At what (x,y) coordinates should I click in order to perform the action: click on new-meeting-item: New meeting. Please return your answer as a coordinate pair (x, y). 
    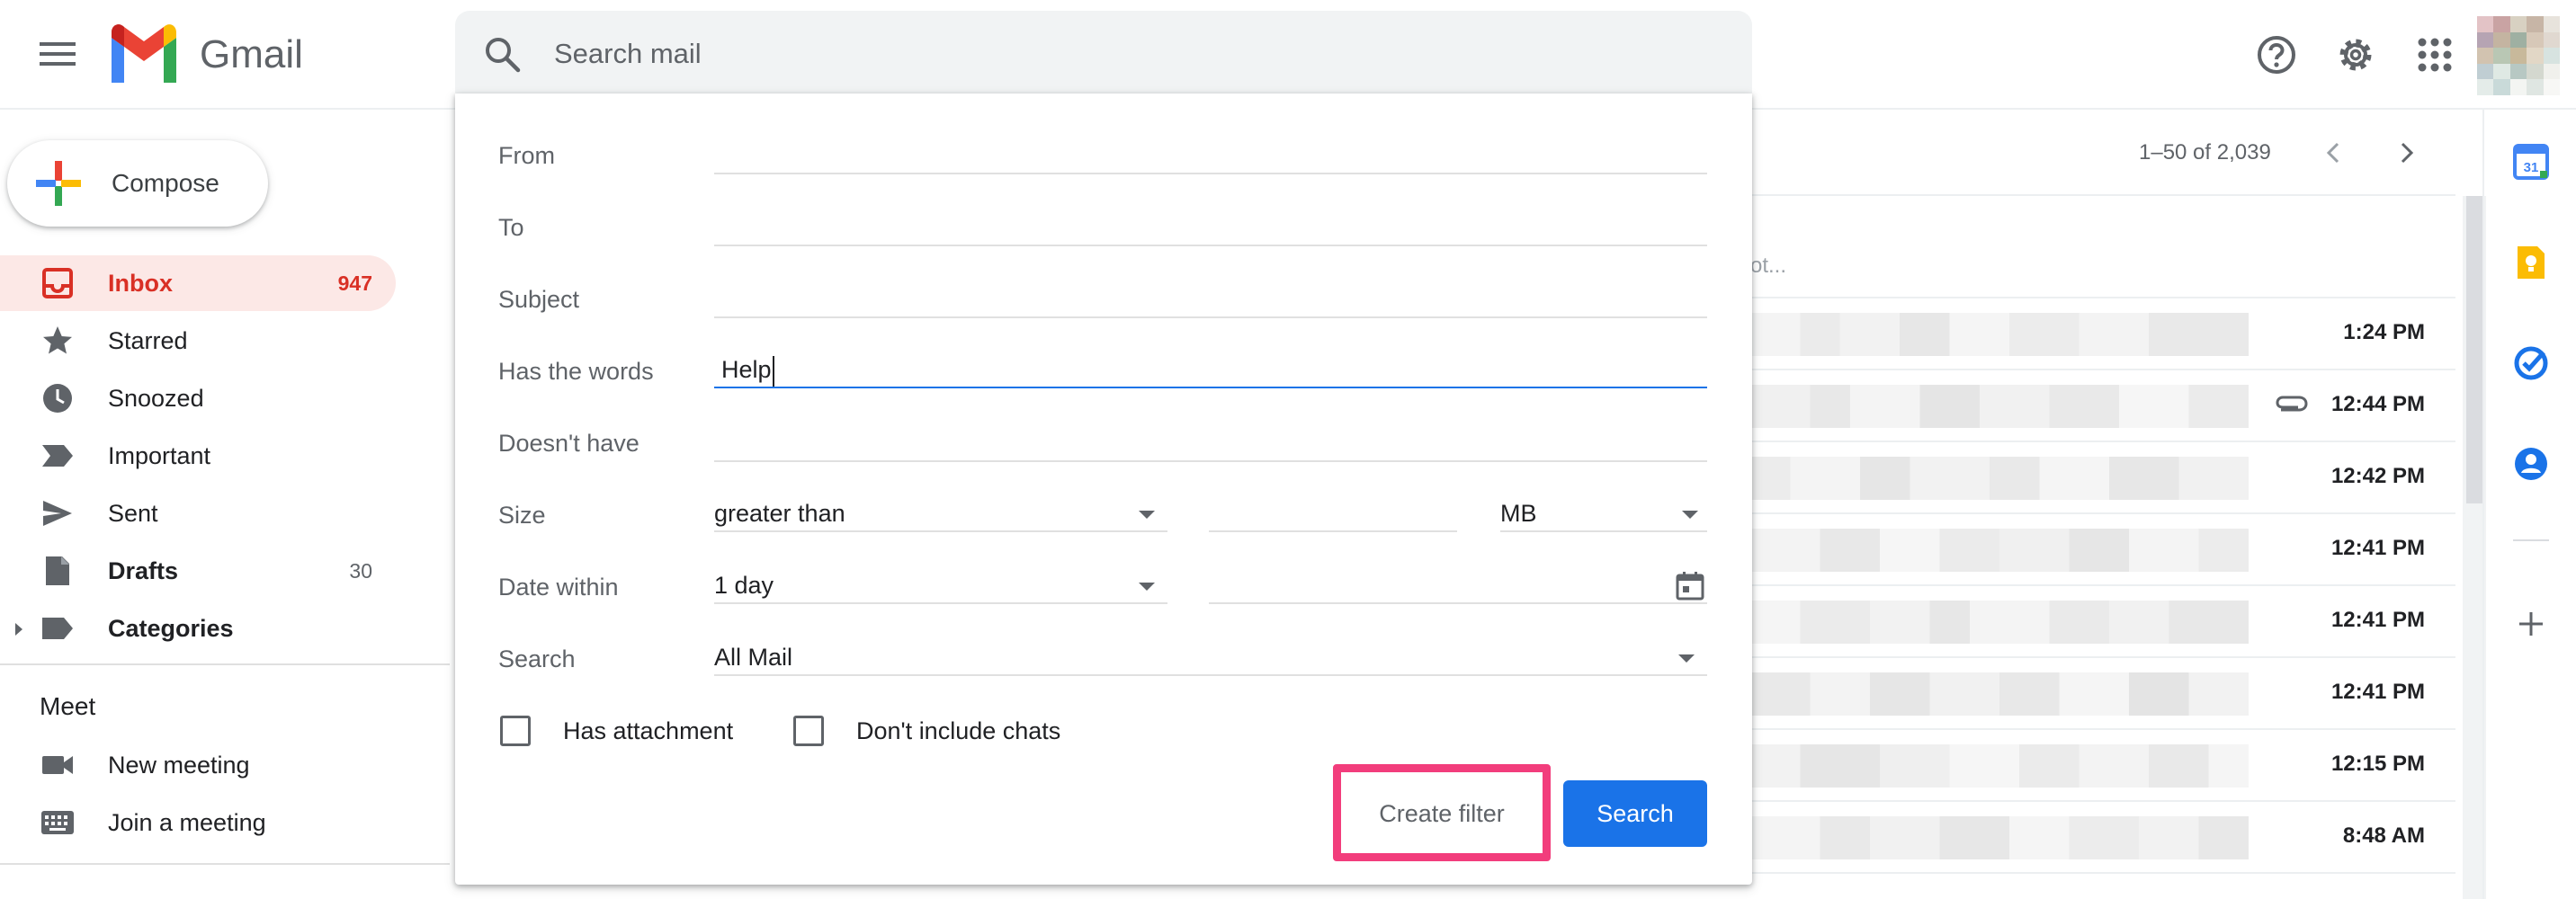
    Looking at the image, I should click on (198, 765).